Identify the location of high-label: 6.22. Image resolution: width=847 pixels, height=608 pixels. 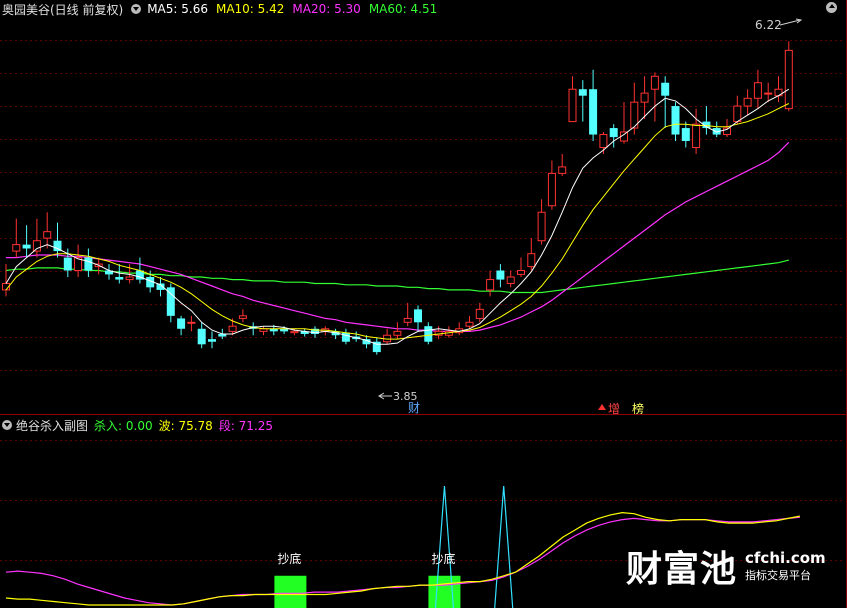
(768, 25).